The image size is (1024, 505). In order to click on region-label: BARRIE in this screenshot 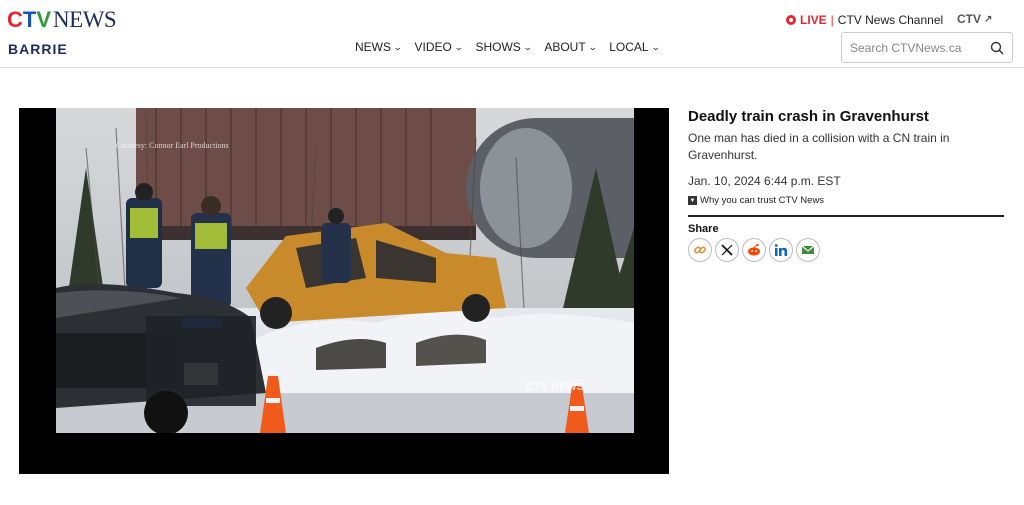, I will do `click(38, 49)`.